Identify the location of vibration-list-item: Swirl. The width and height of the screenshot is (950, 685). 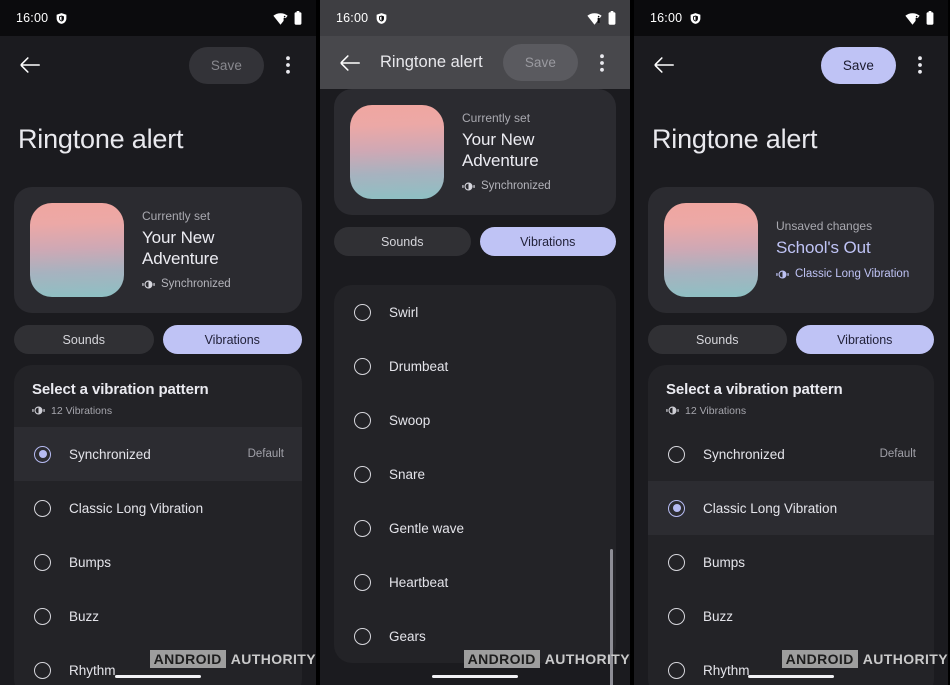
(475, 312).